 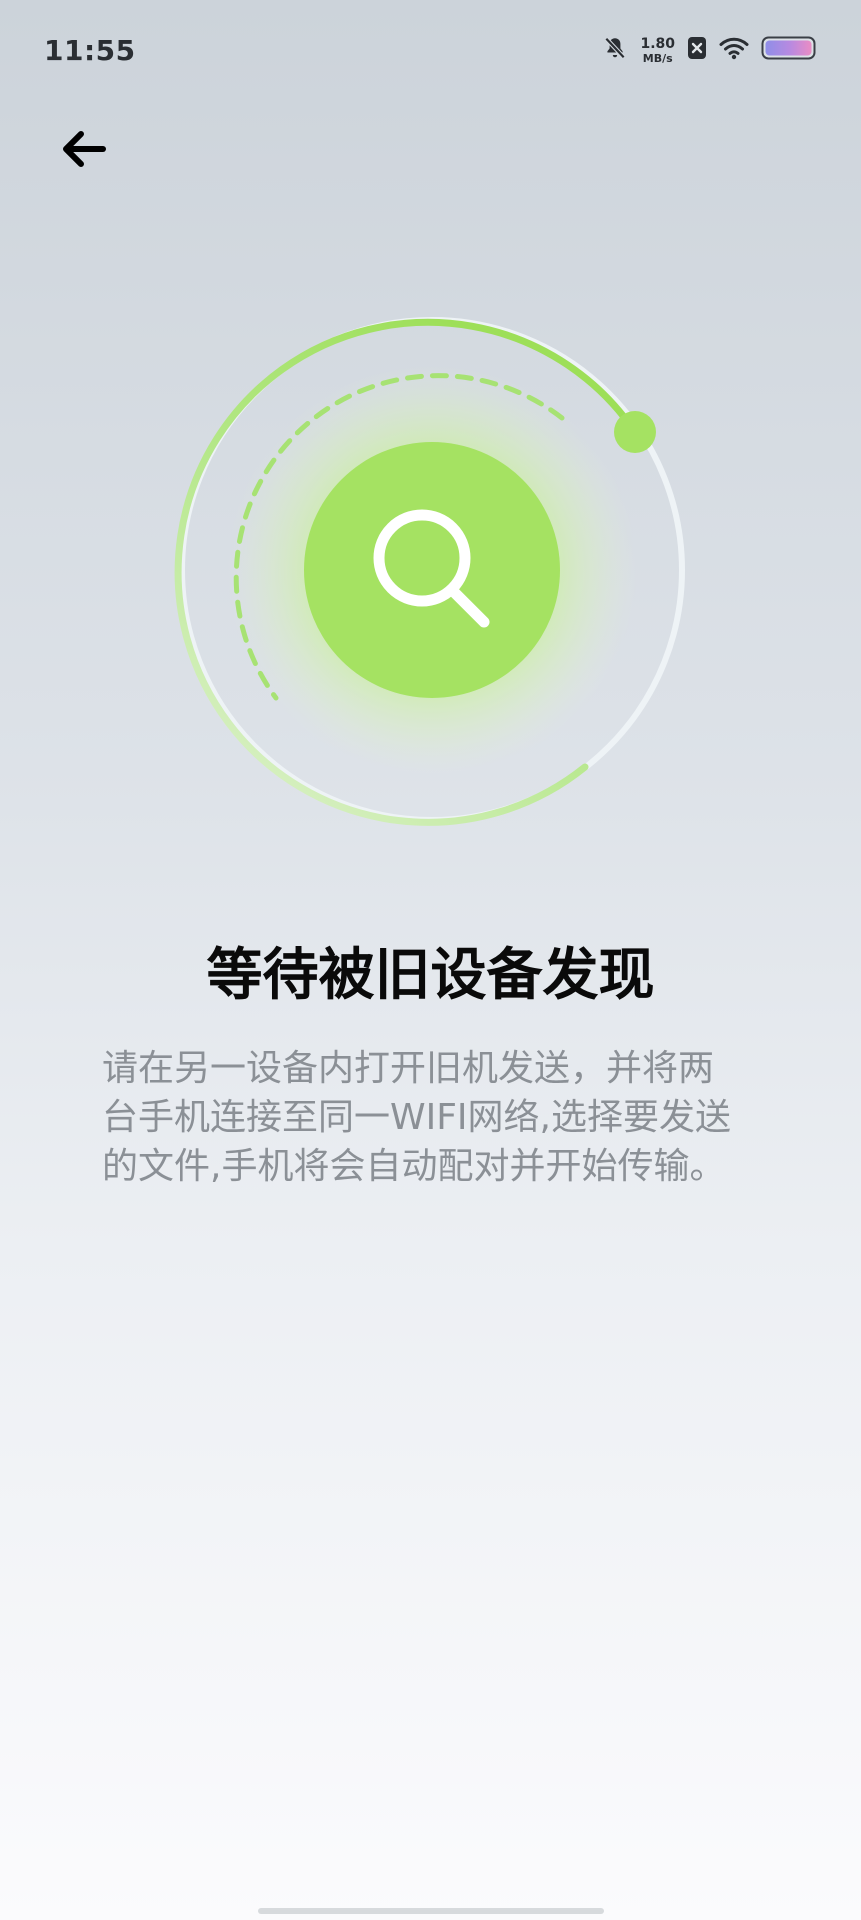 I want to click on sim-x-icon, so click(x=697, y=50).